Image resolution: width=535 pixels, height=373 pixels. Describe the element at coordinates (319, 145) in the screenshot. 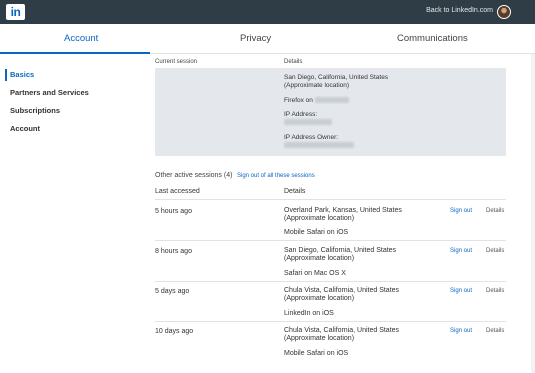

I see `redacted-ip-owner` at that location.